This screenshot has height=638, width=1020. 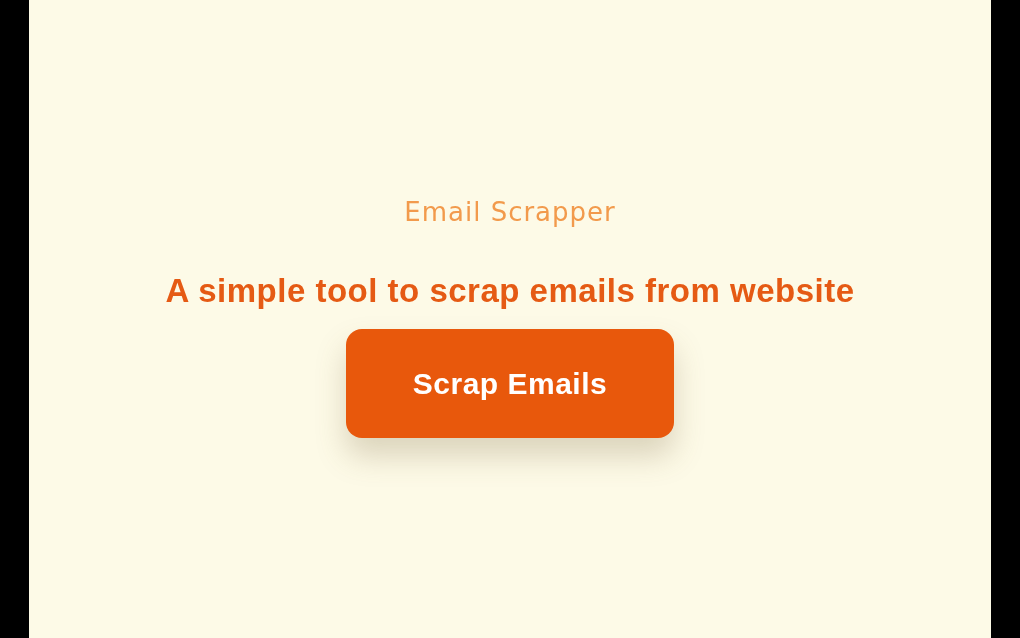 I want to click on app-title: Email Scrapper, so click(x=510, y=212).